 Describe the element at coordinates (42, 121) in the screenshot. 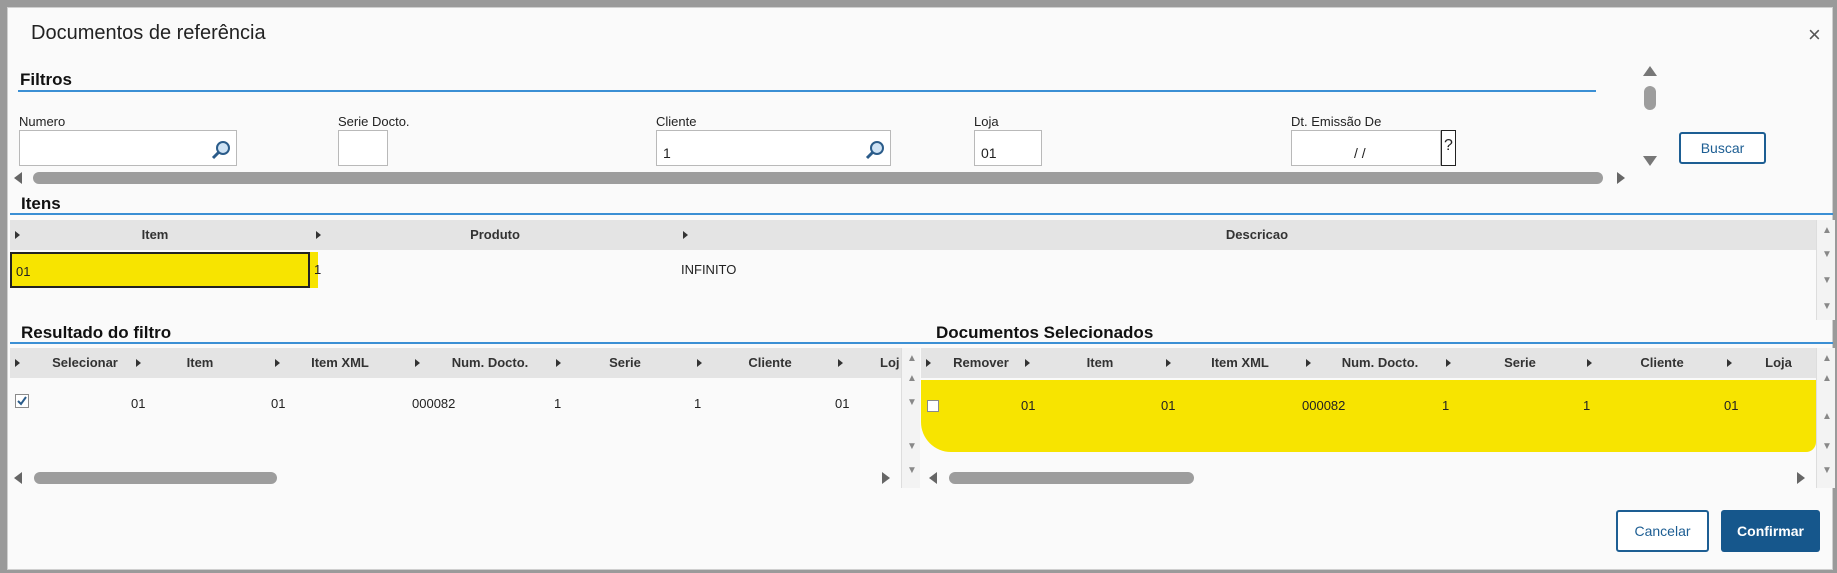

I see `numero-label: Numero` at that location.